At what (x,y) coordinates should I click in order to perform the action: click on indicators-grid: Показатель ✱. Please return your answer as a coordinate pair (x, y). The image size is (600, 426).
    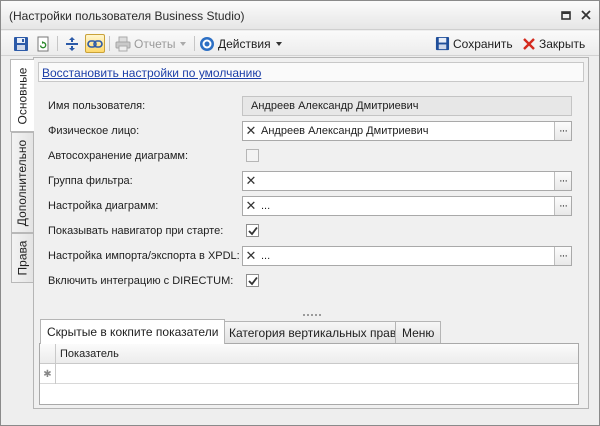
    Looking at the image, I should click on (309, 374).